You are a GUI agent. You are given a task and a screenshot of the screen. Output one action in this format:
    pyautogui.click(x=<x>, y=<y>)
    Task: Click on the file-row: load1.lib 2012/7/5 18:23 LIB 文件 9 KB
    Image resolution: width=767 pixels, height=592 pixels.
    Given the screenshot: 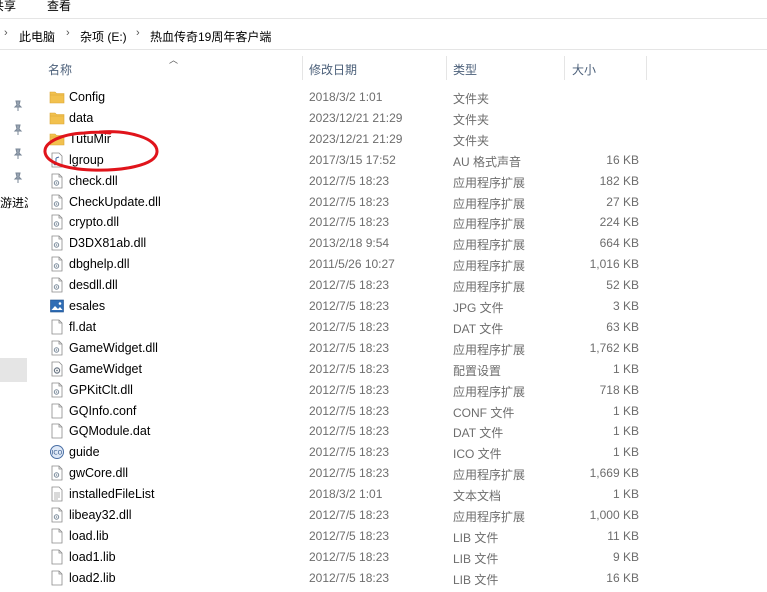 What is the action you would take?
    pyautogui.click(x=346, y=557)
    